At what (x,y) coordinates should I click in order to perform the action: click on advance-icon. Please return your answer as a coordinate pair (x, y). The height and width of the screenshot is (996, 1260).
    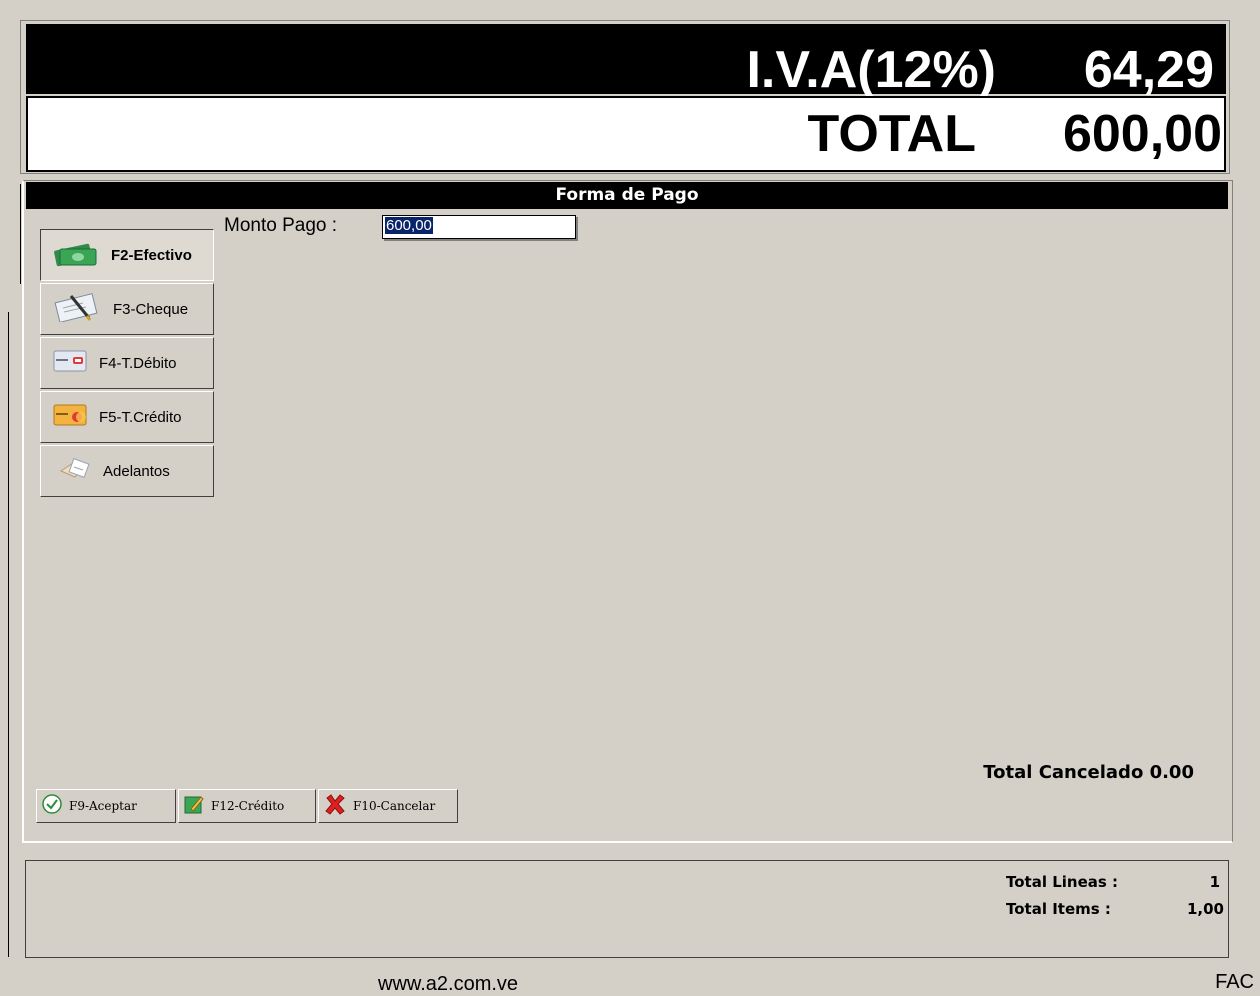
    Looking at the image, I should click on (74, 471).